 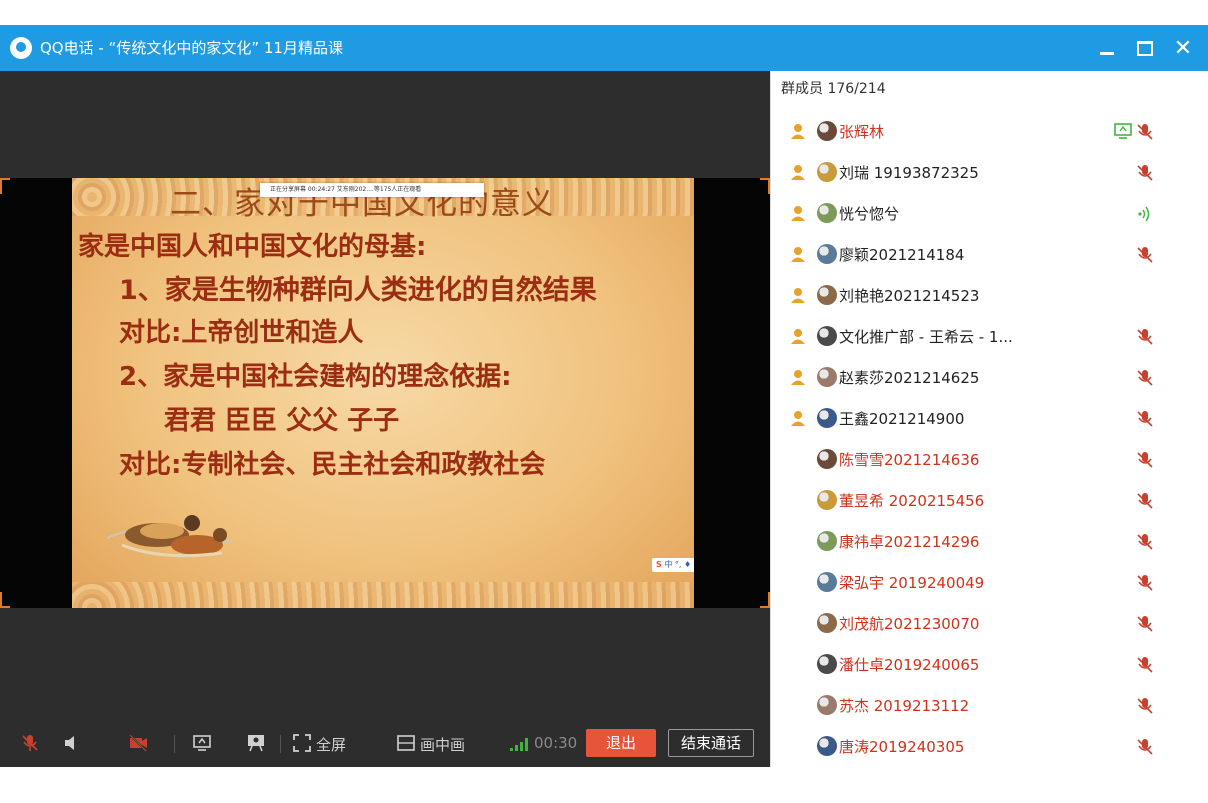 I want to click on slide-decor-band, so click(x=383, y=595).